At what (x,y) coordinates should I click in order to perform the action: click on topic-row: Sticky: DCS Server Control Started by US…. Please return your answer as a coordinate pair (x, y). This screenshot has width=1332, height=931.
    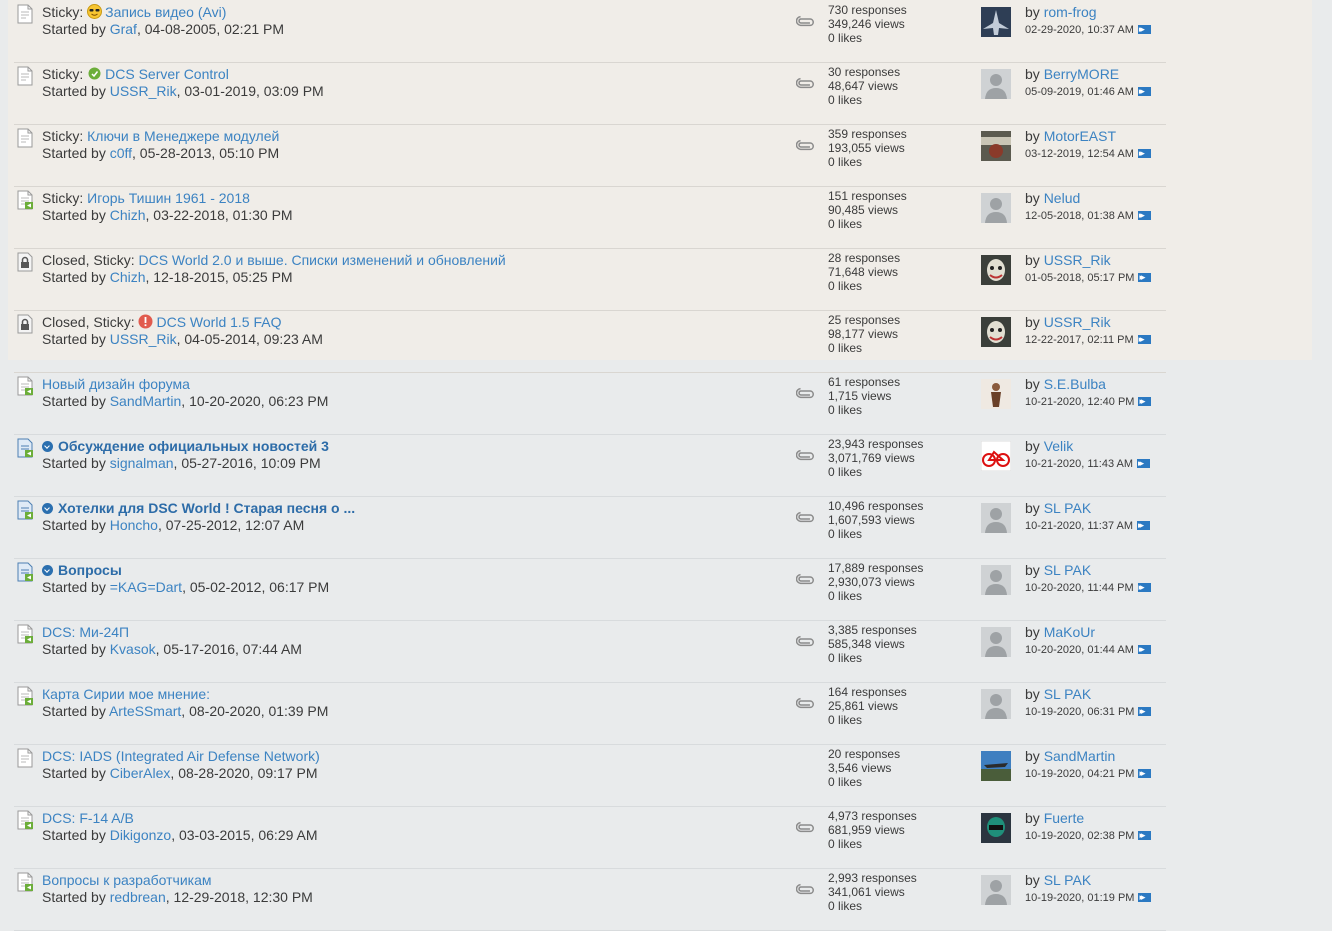
    Looking at the image, I should click on (590, 93).